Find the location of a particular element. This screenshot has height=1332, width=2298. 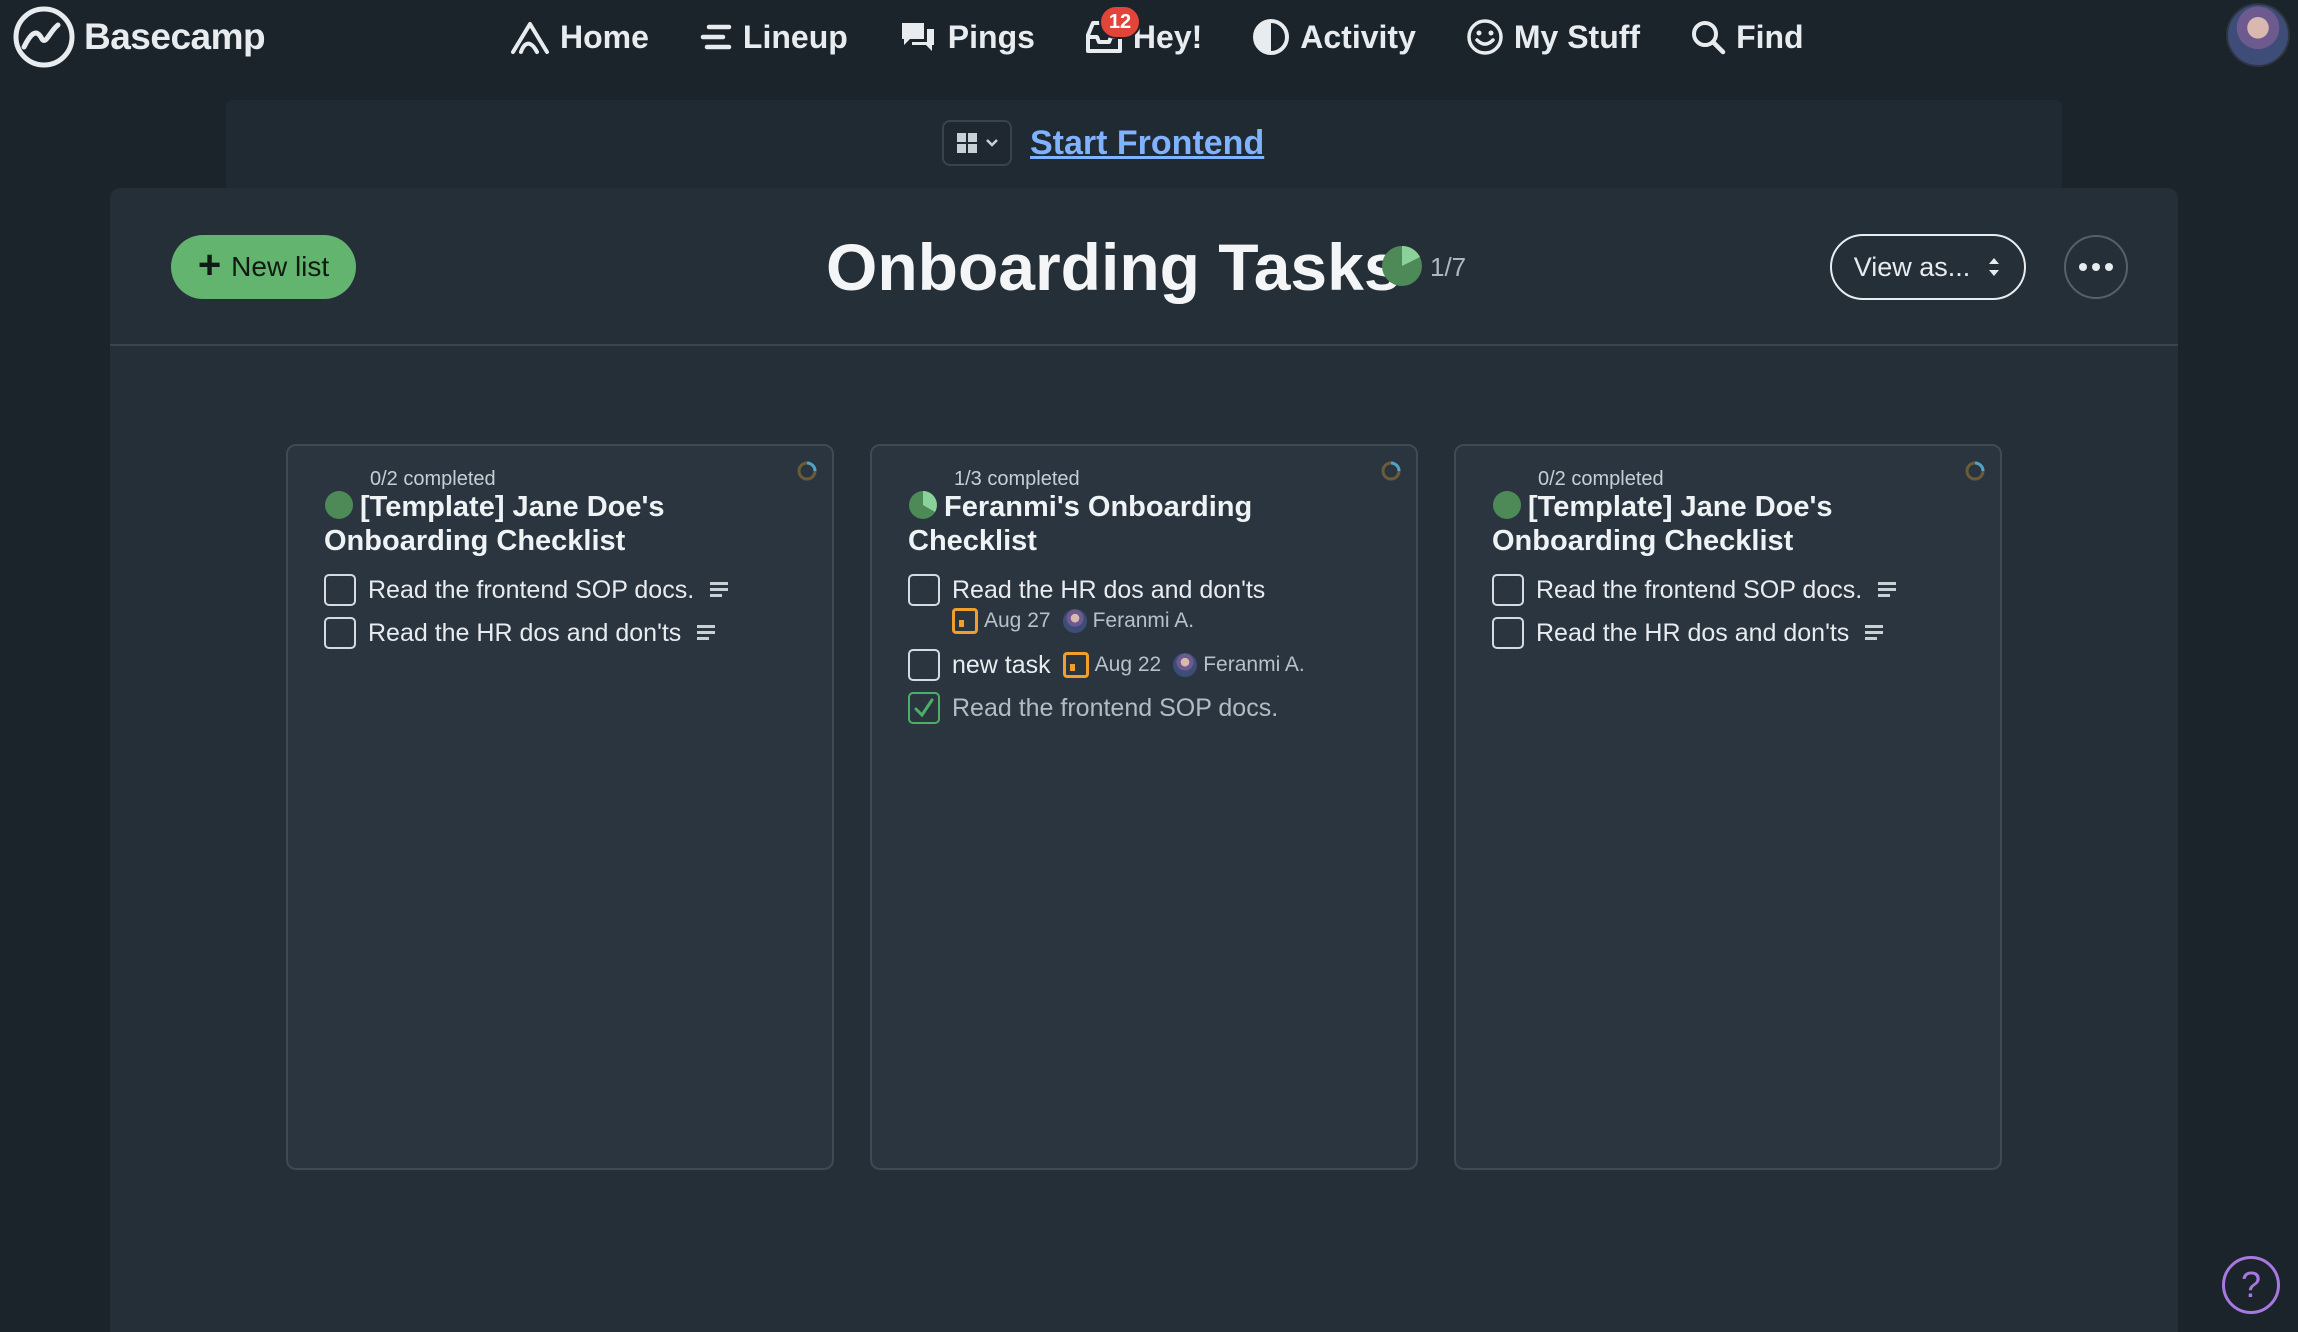

basecamp-logo-icon is located at coordinates (44, 37).